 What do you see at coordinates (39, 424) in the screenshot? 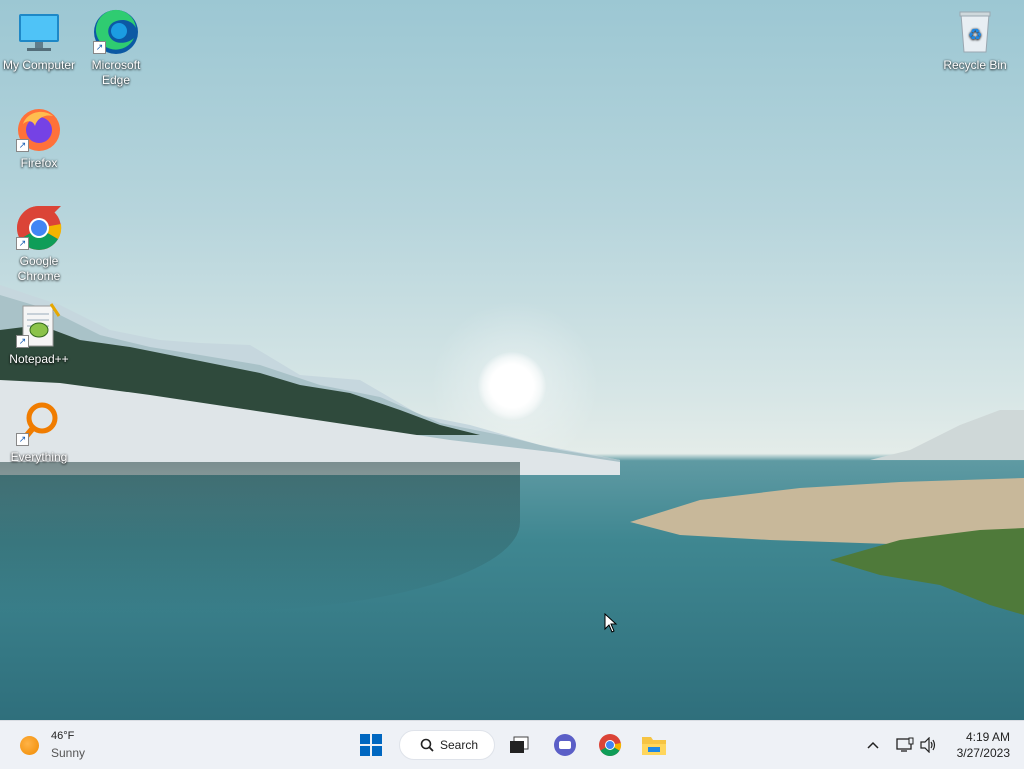
I see `magnifier-icon: ↗` at bounding box center [39, 424].